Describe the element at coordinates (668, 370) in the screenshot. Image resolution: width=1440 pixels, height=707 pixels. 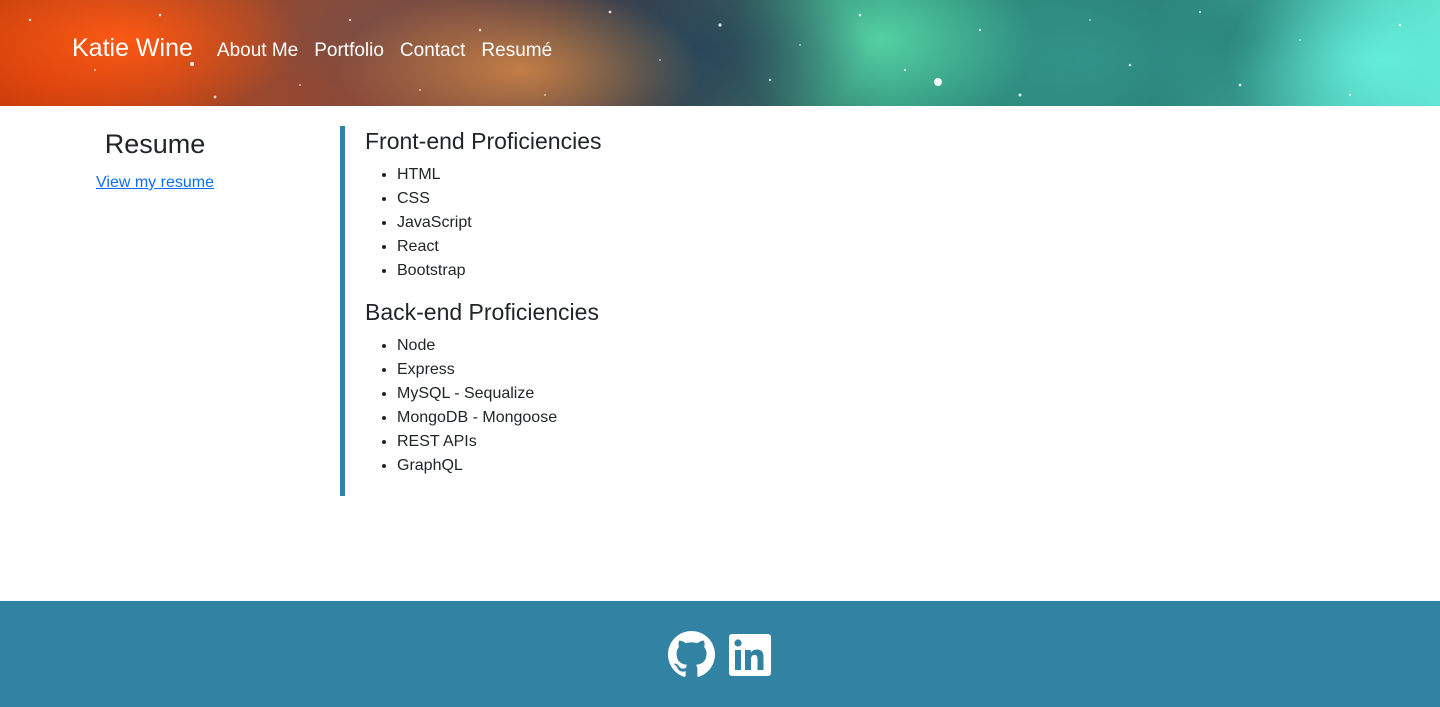
I see `list-item: Express` at that location.